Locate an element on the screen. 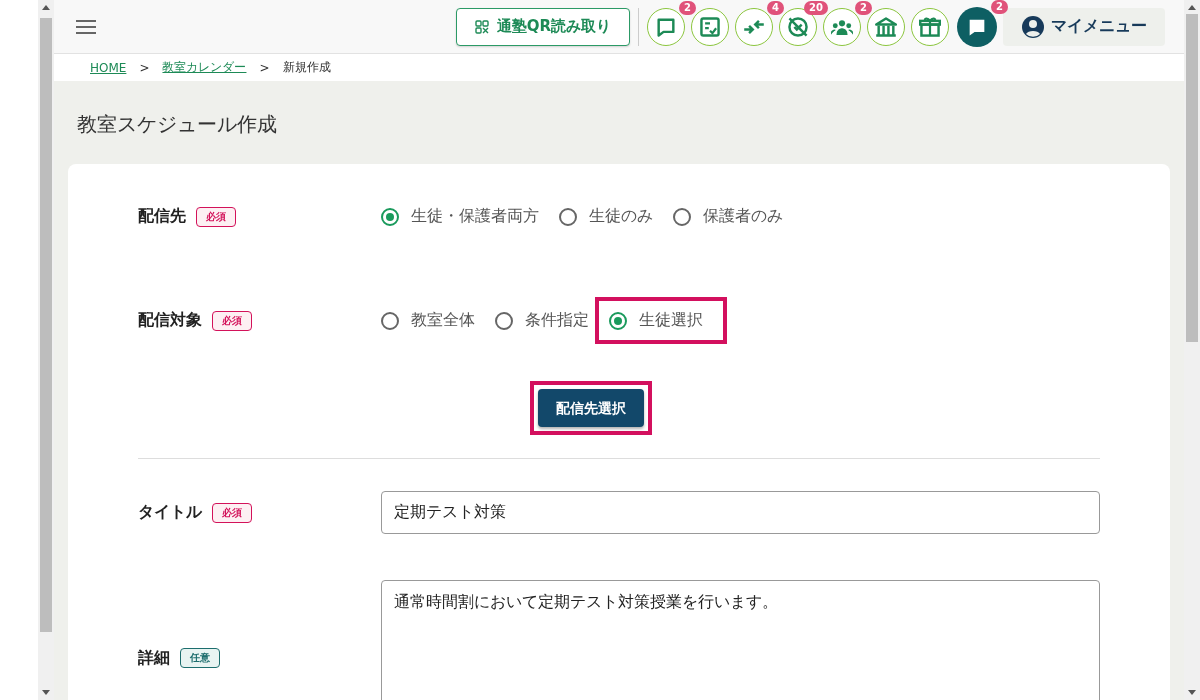 The width and height of the screenshot is (1200, 700). building-button is located at coordinates (886, 26).